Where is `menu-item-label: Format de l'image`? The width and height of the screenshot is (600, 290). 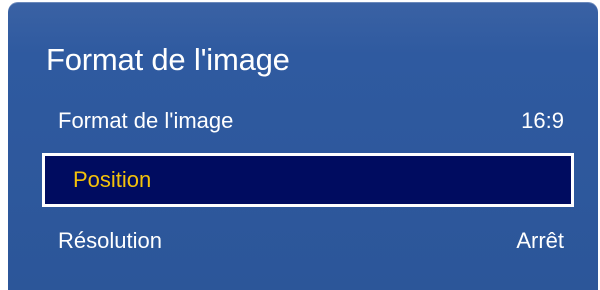
menu-item-label: Format de l'image is located at coordinates (146, 120).